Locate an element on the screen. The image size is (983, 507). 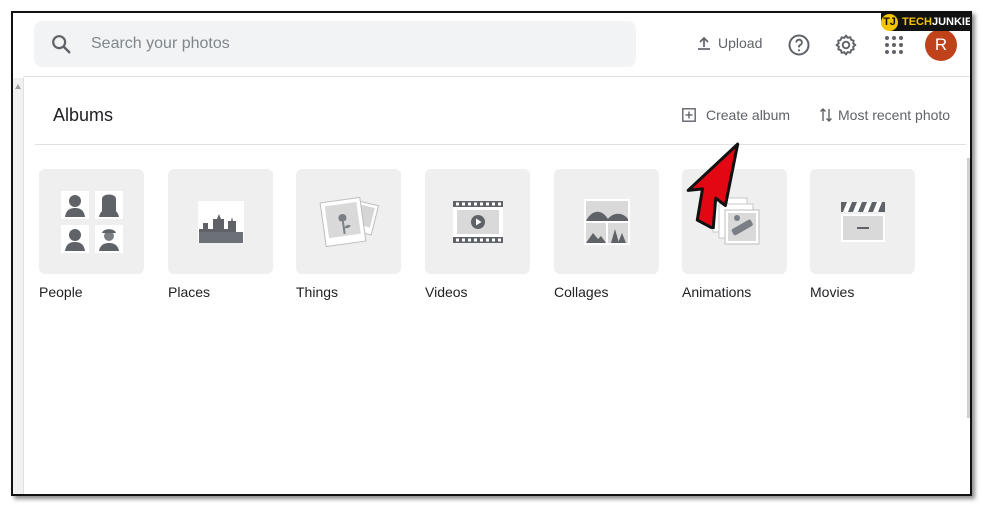
gear-icon is located at coordinates (846, 45).